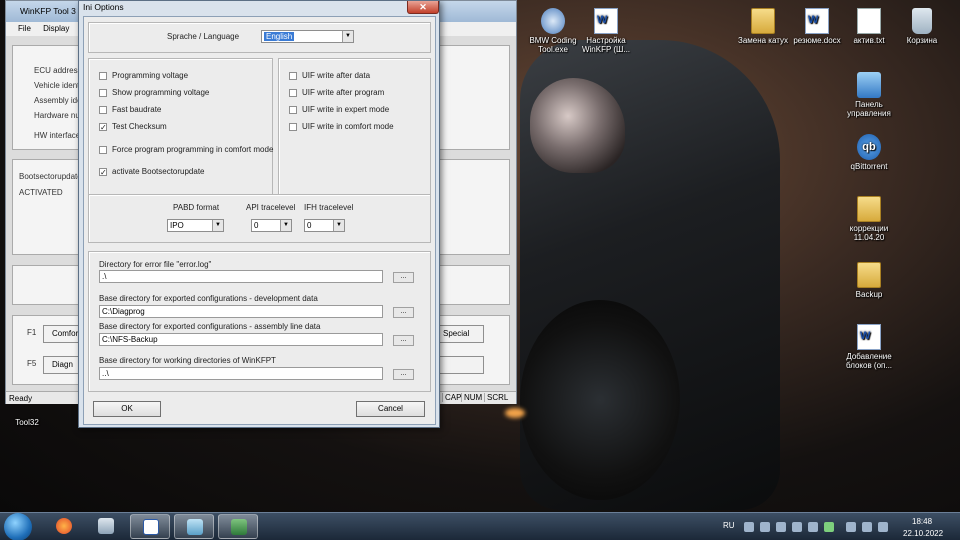 The height and width of the screenshot is (540, 960). Describe the element at coordinates (103, 93) in the screenshot. I see `show-programming-voltage-checkbox` at that location.